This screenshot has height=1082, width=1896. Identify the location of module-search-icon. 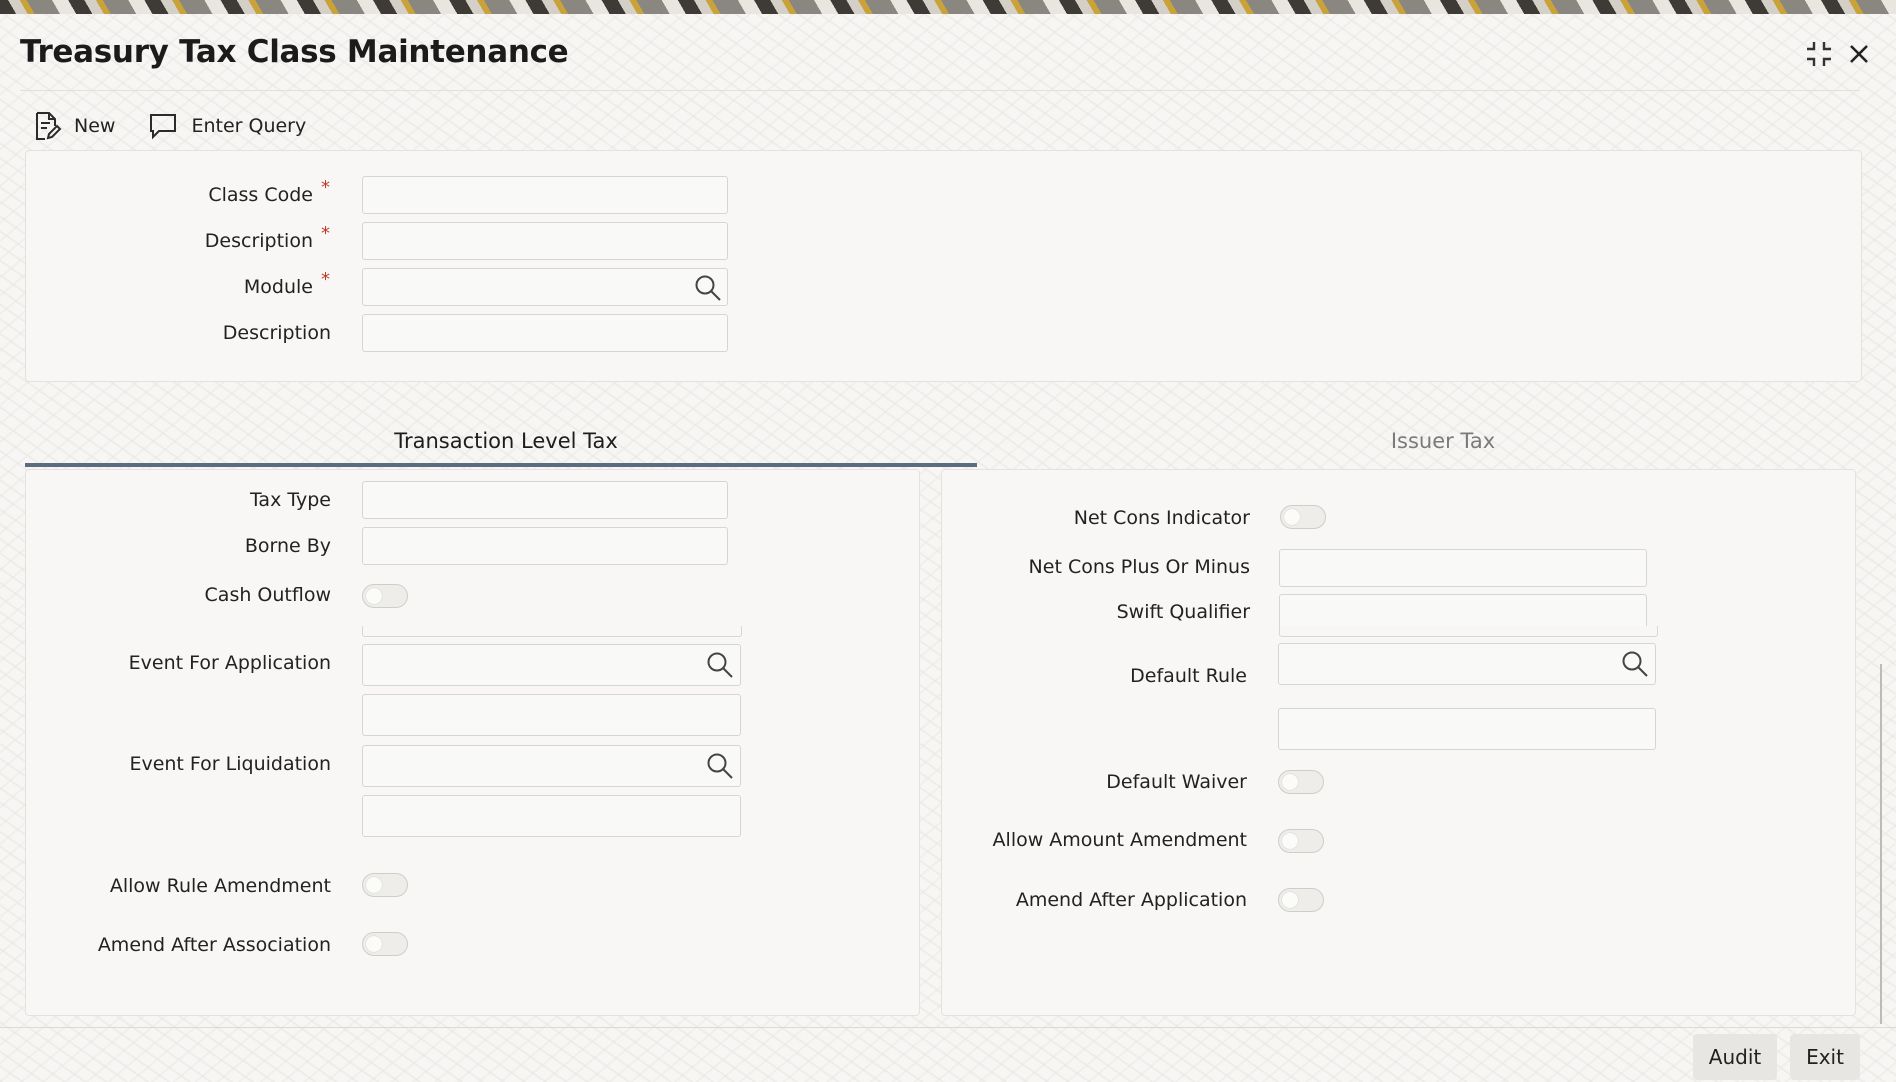
(708, 288).